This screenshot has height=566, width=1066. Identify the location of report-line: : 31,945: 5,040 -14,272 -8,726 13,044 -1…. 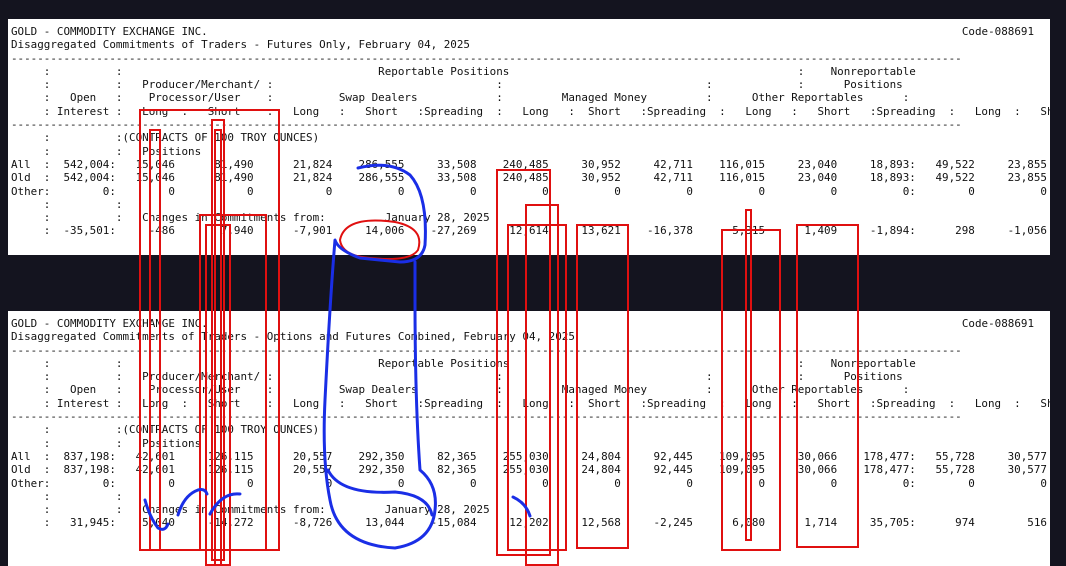
(529, 523).